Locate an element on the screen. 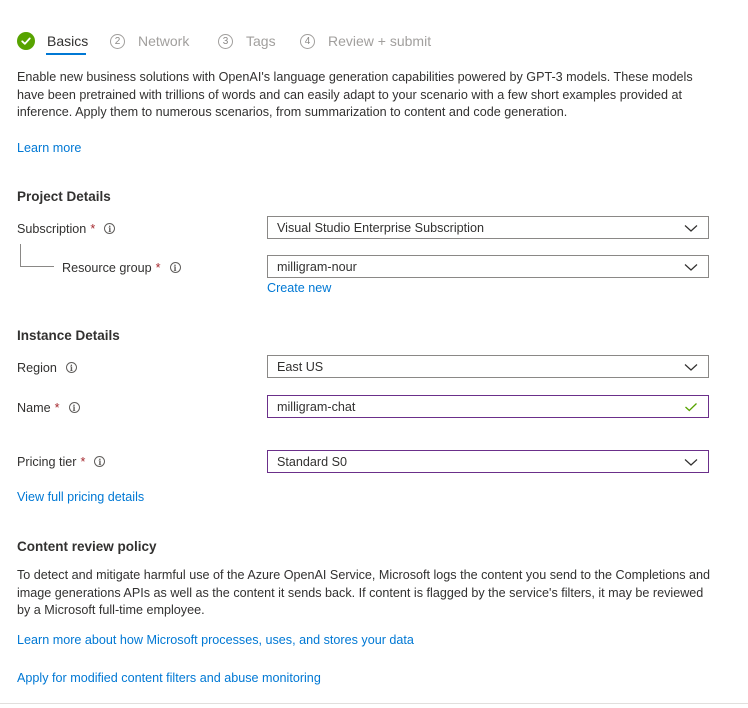 Image resolution: width=748 pixels, height=708 pixels. subscription-value: Visual Studio Enterprise Subscription is located at coordinates (380, 227).